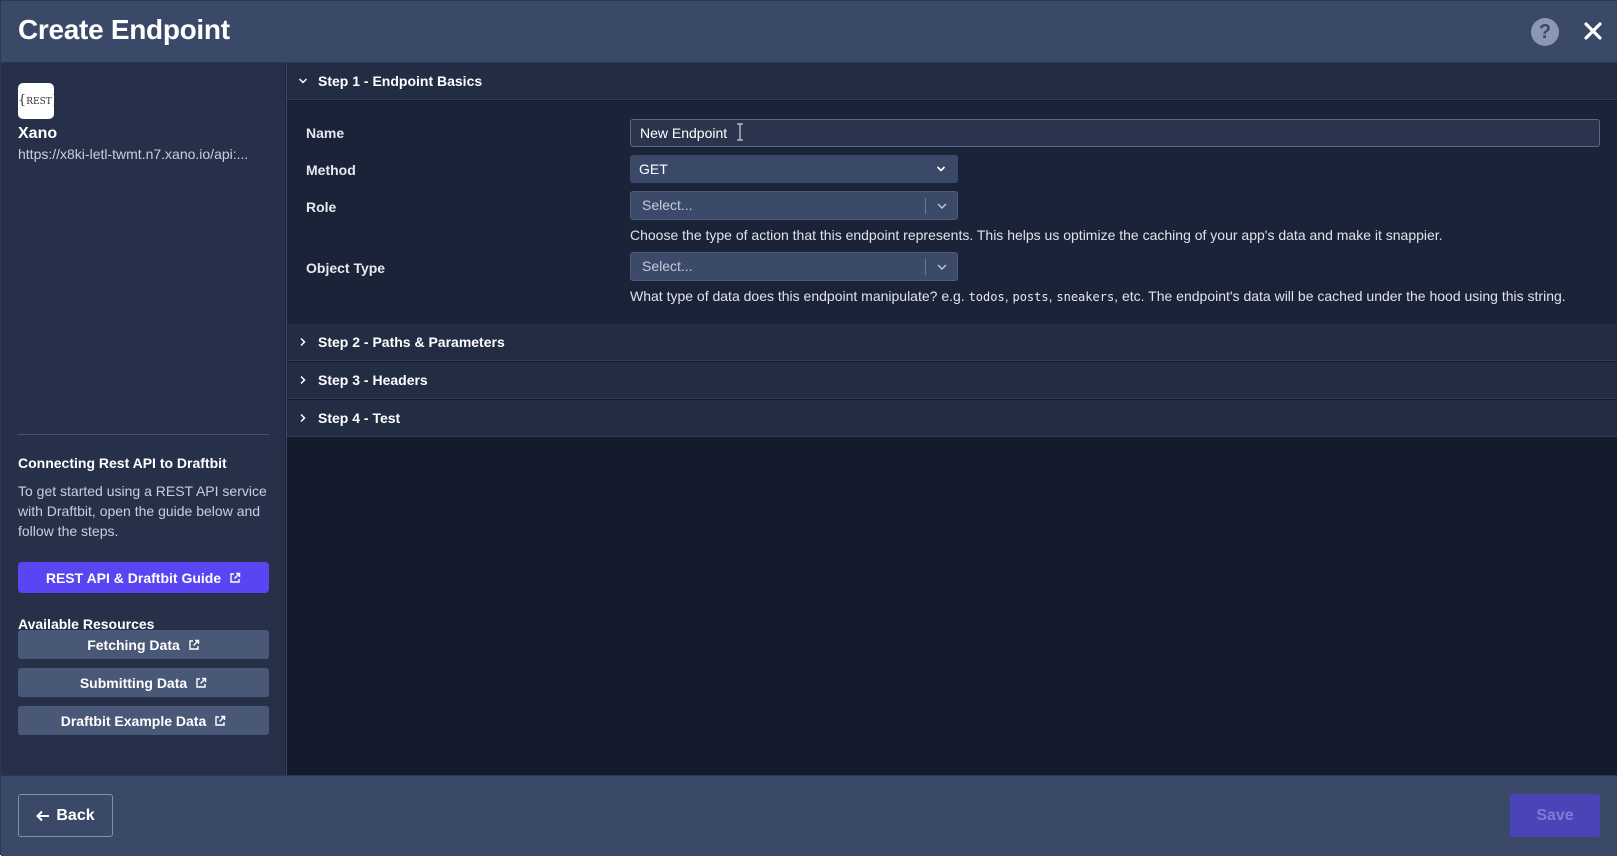 This screenshot has width=1617, height=856. What do you see at coordinates (653, 169) in the screenshot?
I see `method-value: GET` at bounding box center [653, 169].